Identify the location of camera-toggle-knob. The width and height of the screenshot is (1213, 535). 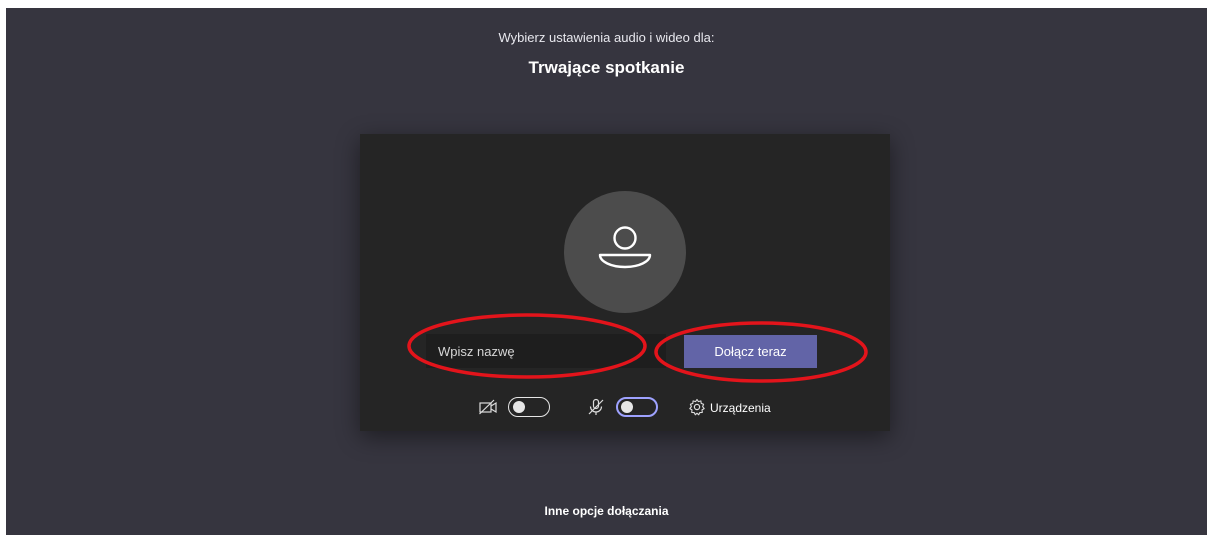
(519, 407).